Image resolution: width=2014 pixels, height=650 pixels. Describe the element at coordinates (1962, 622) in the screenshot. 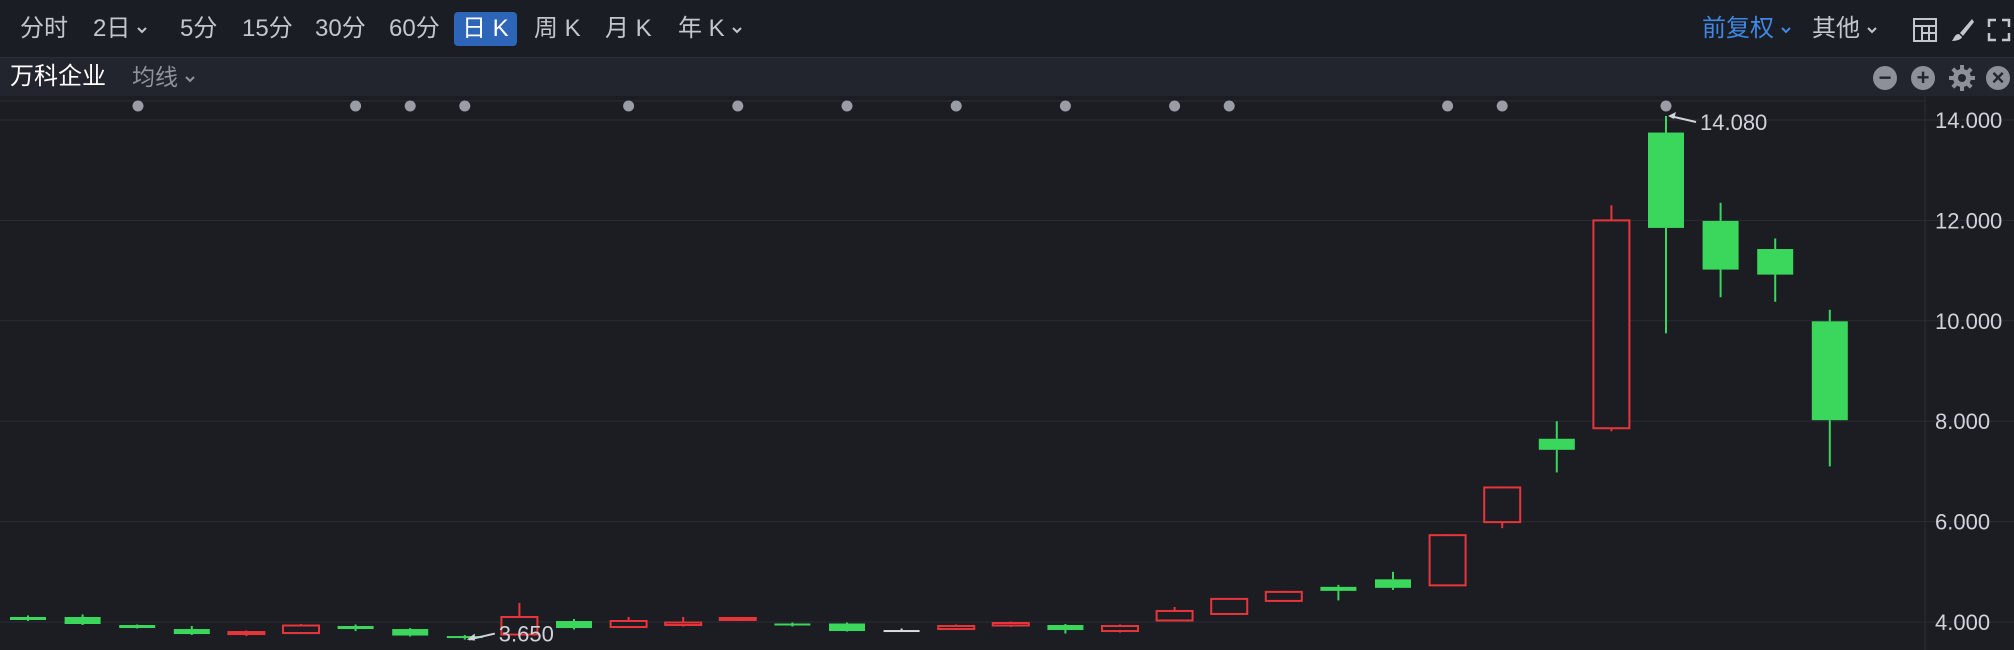

I see `y-tick-label: 4.000` at that location.